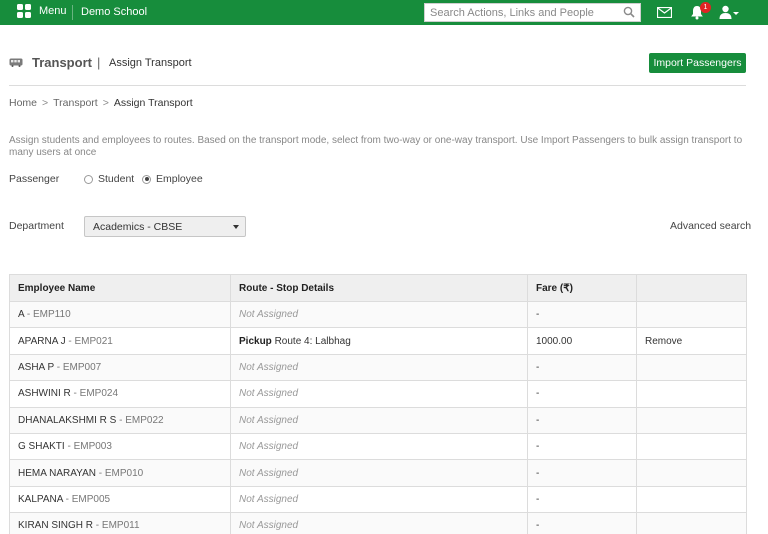  I want to click on breadcrumb-current: Assign Transport, so click(153, 103).